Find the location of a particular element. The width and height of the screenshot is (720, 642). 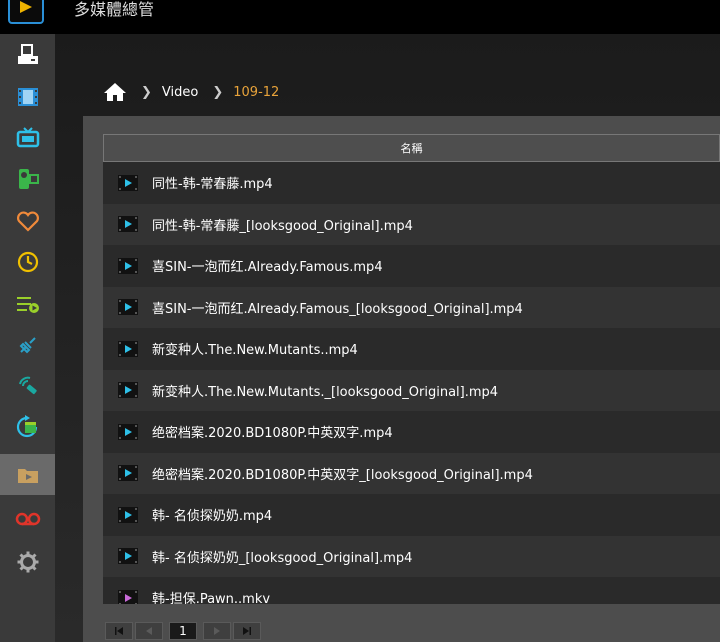

remote-icon is located at coordinates (27, 385).